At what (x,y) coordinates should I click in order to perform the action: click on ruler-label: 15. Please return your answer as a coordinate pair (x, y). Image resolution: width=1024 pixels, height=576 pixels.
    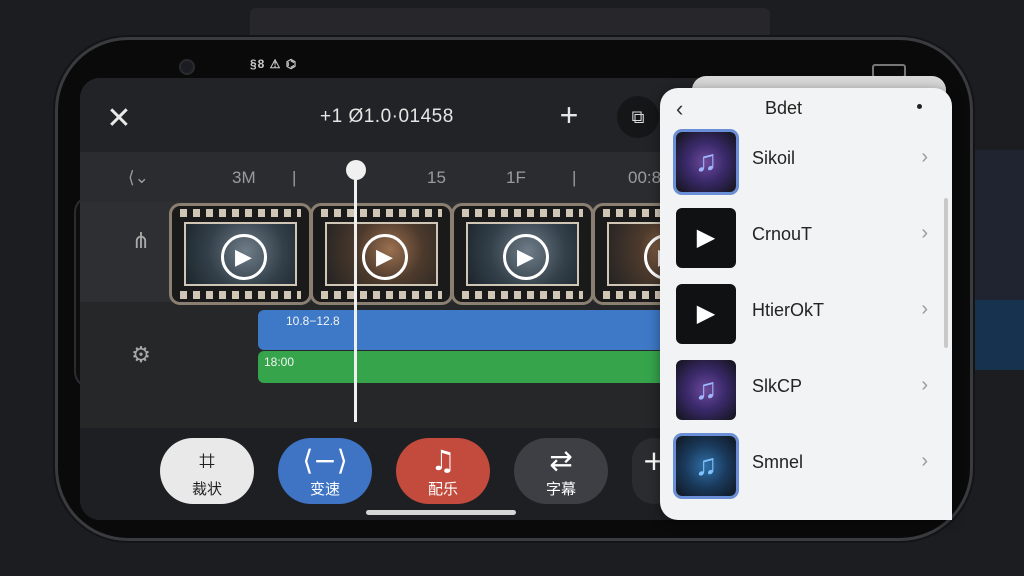
    Looking at the image, I should click on (436, 177).